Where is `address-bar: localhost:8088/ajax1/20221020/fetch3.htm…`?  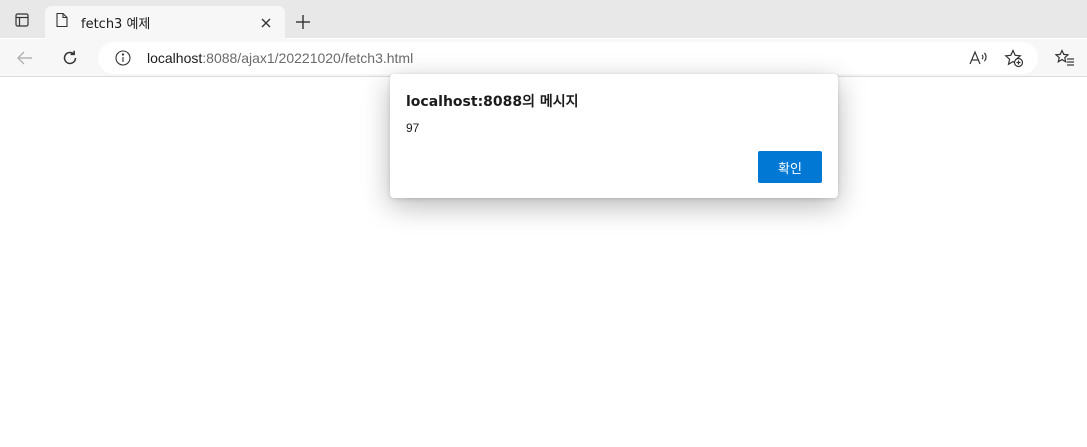
address-bar: localhost:8088/ajax1/20221020/fetch3.htm… is located at coordinates (568, 58).